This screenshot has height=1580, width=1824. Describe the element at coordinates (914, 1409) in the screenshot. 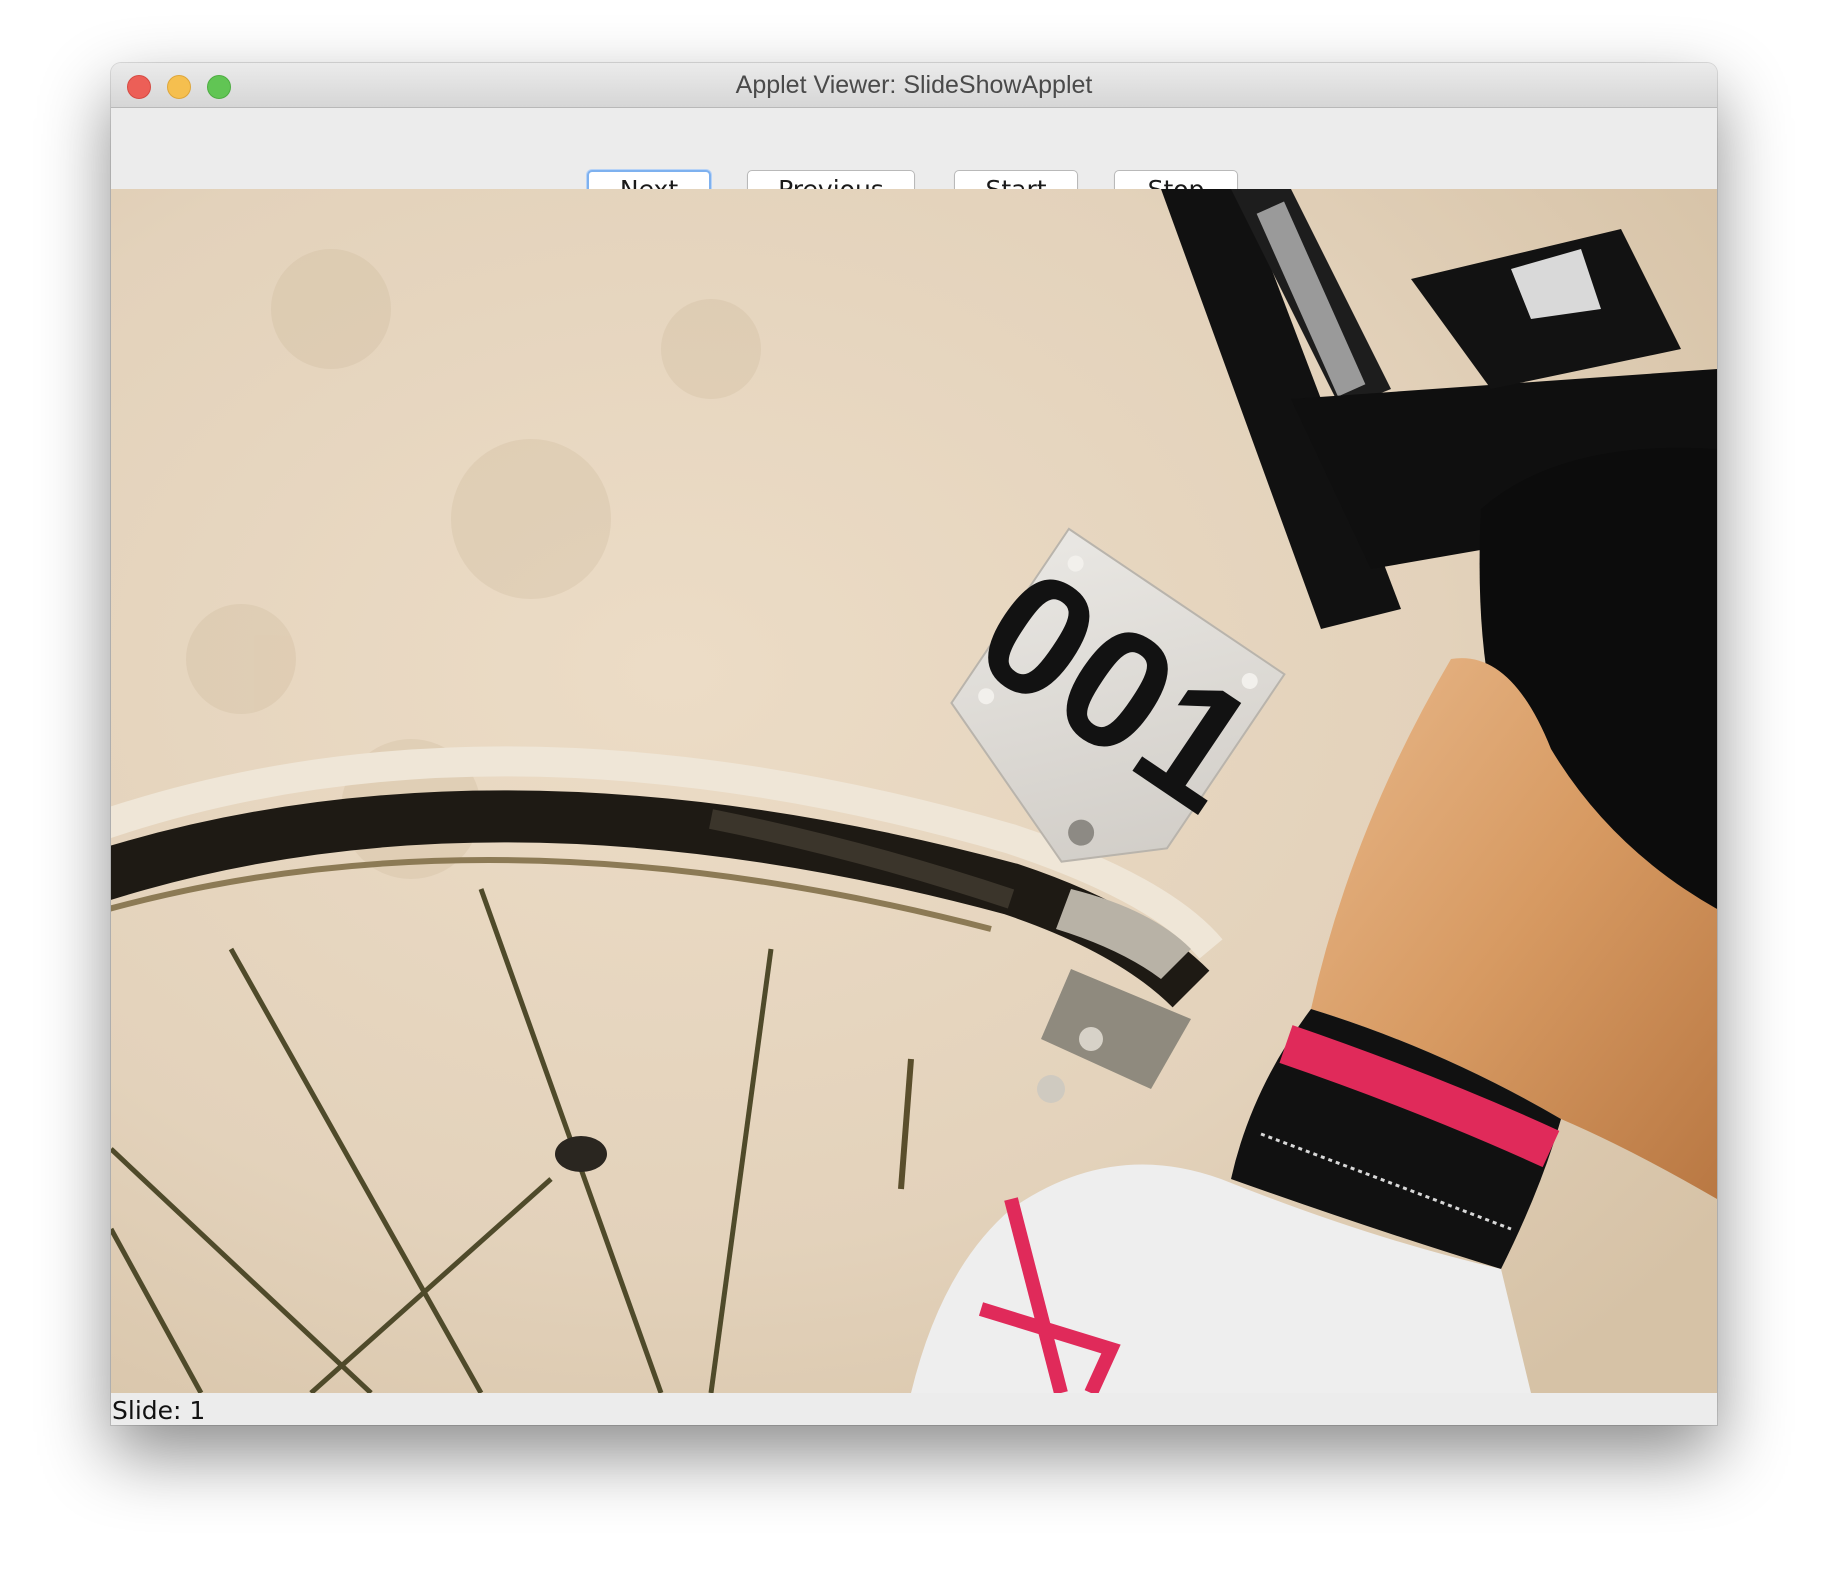

I see `status-bar: Slide: 1` at that location.